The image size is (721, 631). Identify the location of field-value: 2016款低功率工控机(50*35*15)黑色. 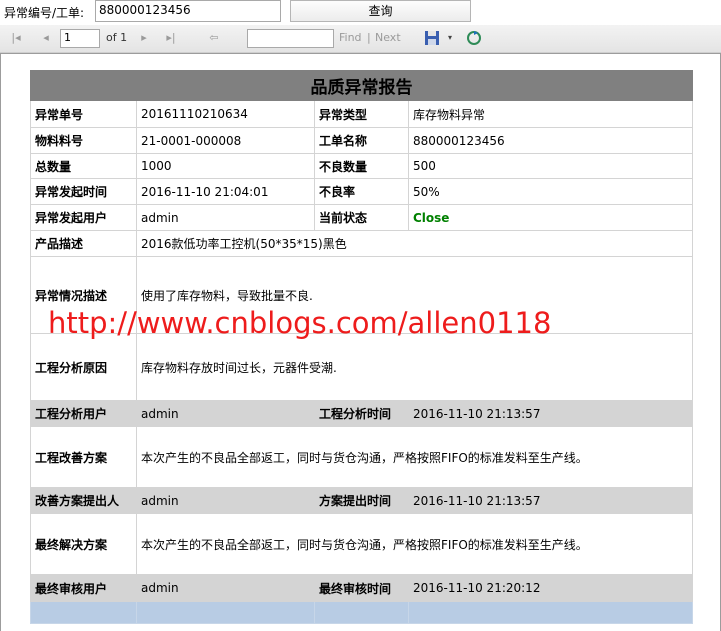
(414, 243).